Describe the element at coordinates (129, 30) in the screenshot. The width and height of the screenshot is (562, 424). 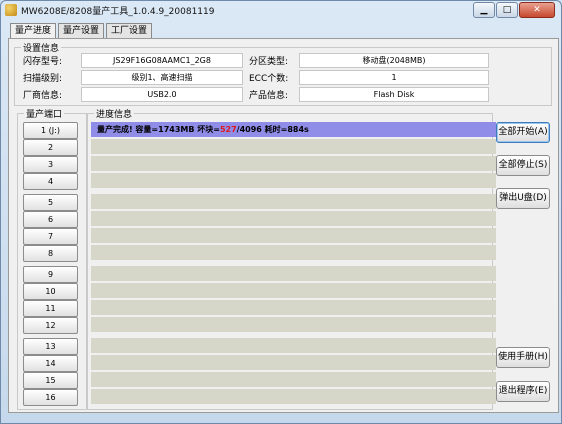
I see `tab-factory-settings: 工厂设置` at that location.